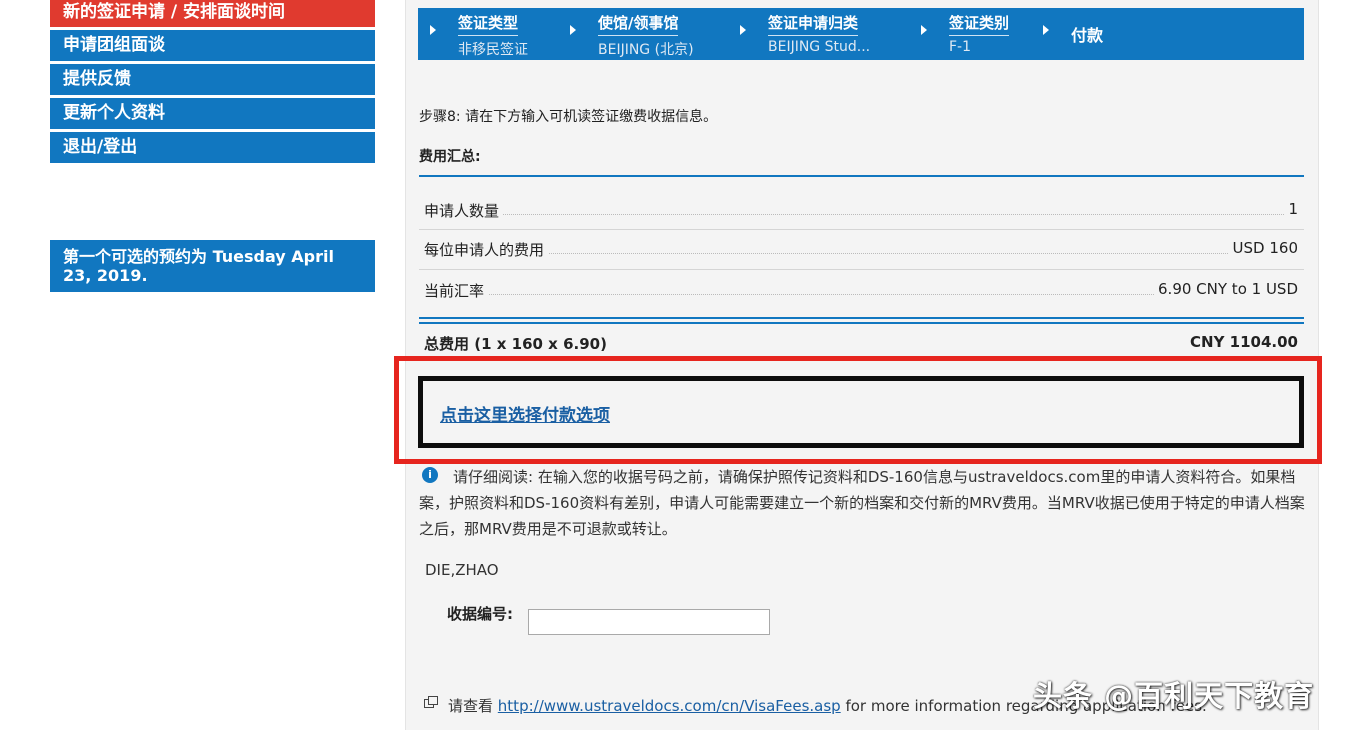 Image resolution: width=1372 pixels, height=730 pixels. I want to click on appointment-notice: 第一个可选的预约为 Tuesday April 23, 2019., so click(212, 266).